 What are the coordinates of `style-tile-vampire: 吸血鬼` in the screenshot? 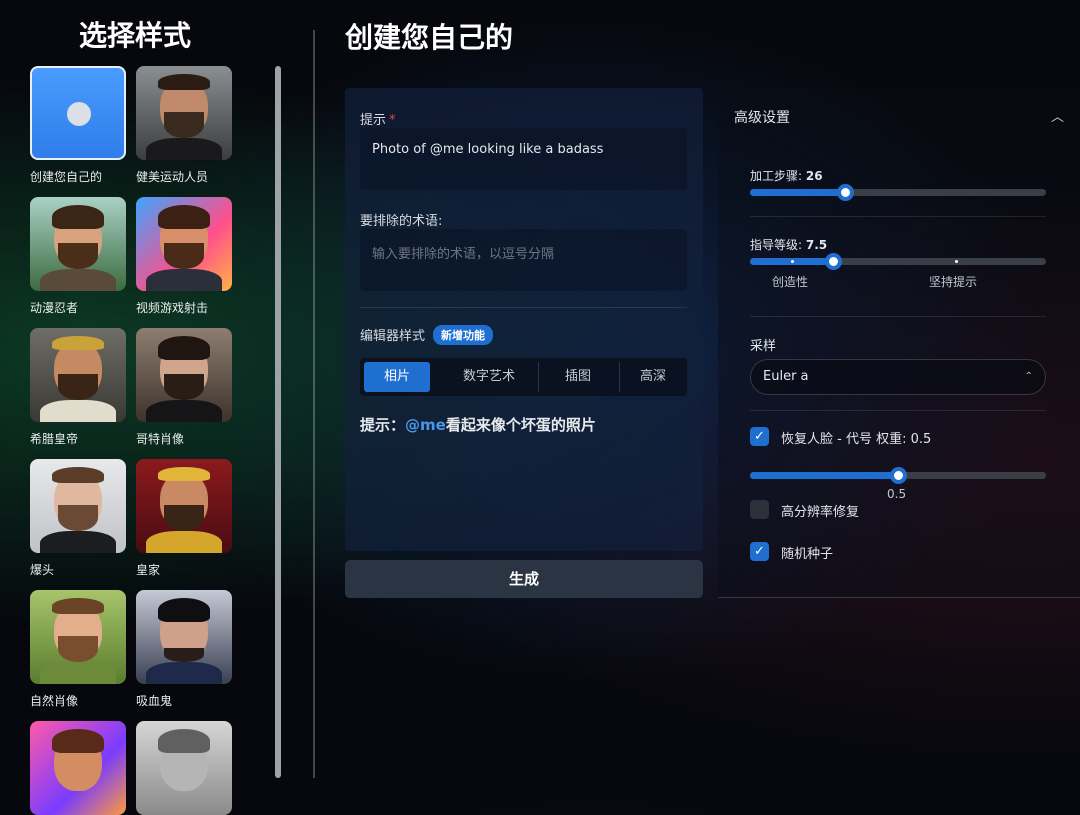 It's located at (184, 649).